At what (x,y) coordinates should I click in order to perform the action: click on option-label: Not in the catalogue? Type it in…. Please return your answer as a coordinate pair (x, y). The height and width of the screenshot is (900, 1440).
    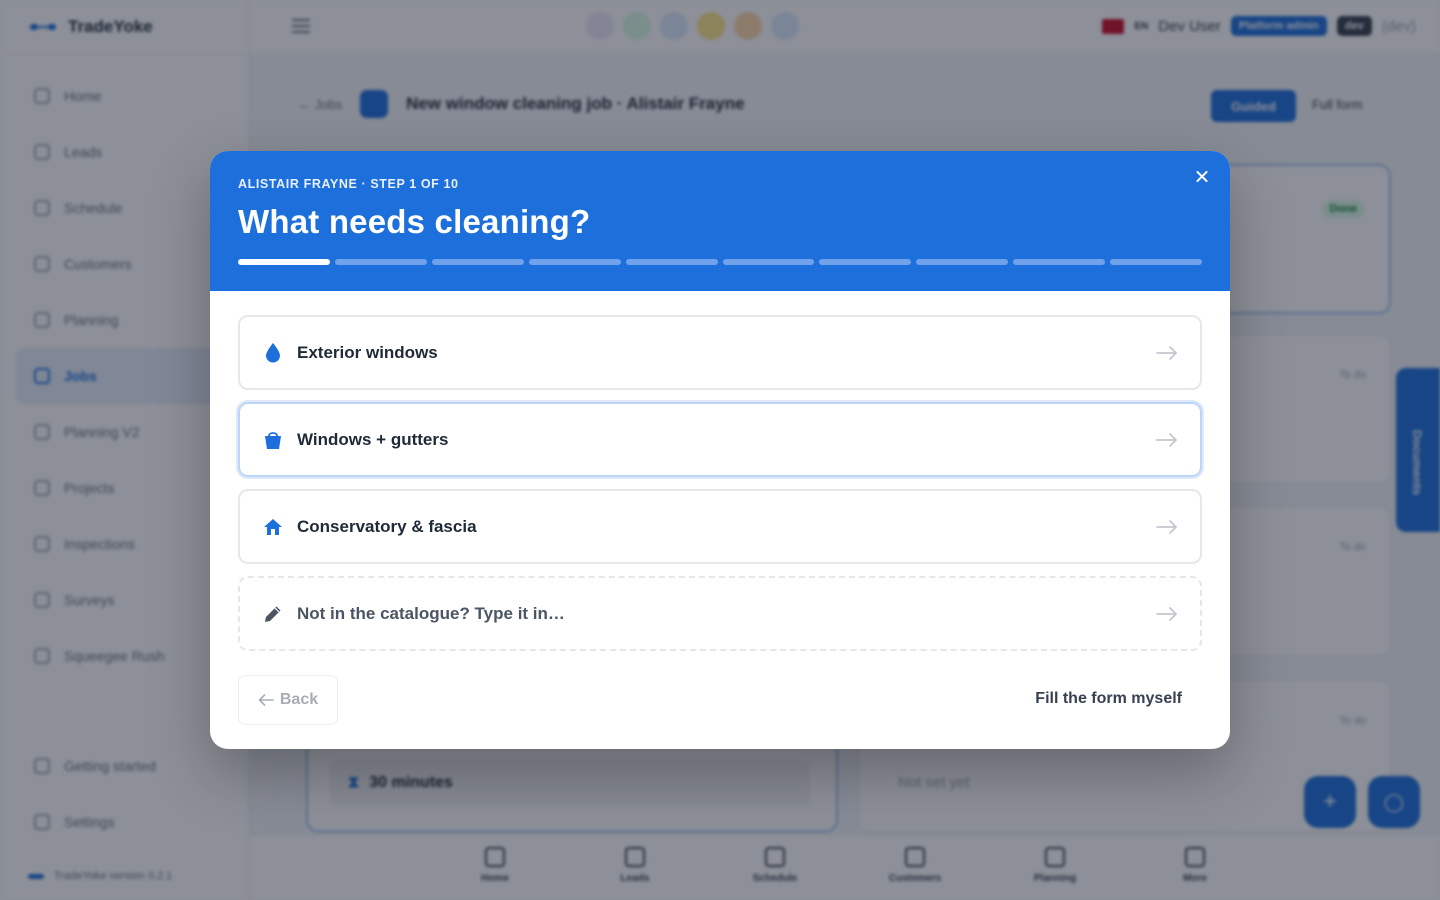
    Looking at the image, I should click on (431, 613).